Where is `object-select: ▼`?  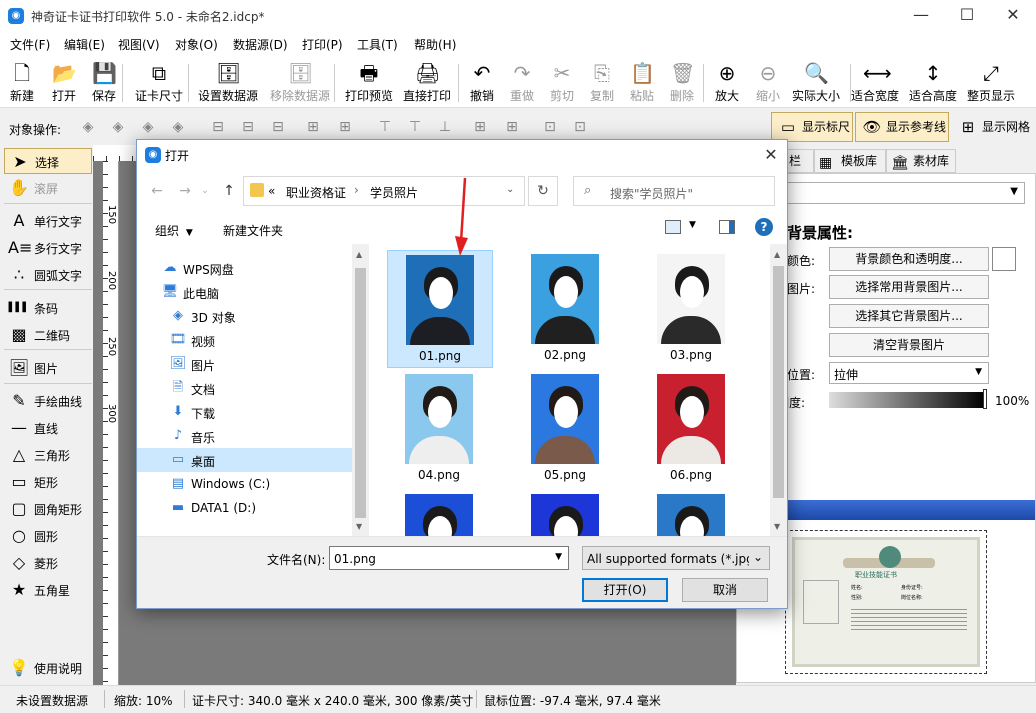
object-select: ▼ is located at coordinates (905, 193).